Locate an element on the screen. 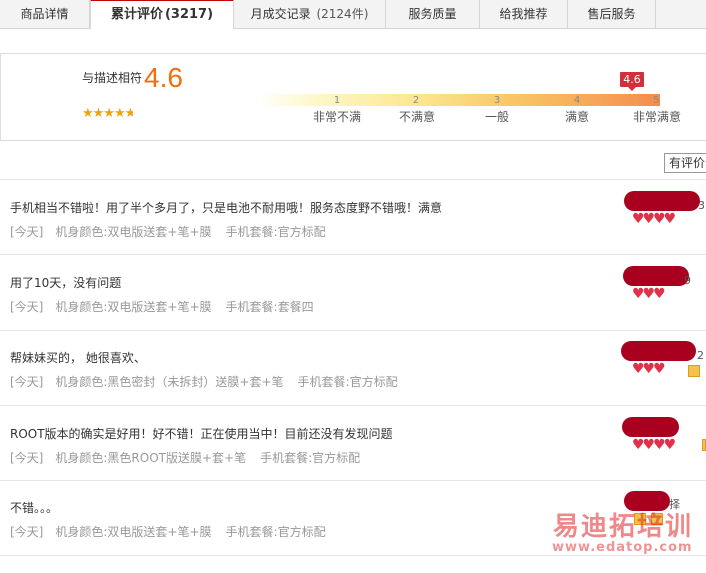  tab-label: 商品详情 is located at coordinates (44, 14).